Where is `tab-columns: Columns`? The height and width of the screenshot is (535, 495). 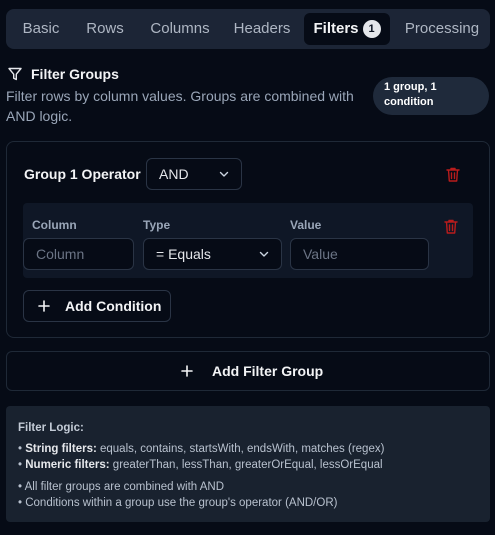 tab-columns: Columns is located at coordinates (180, 29).